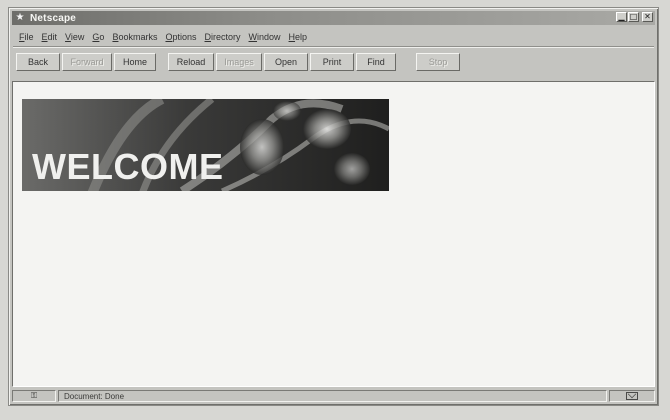  I want to click on title-bar: ★ Netscape ▁ □ ✕, so click(333, 18).